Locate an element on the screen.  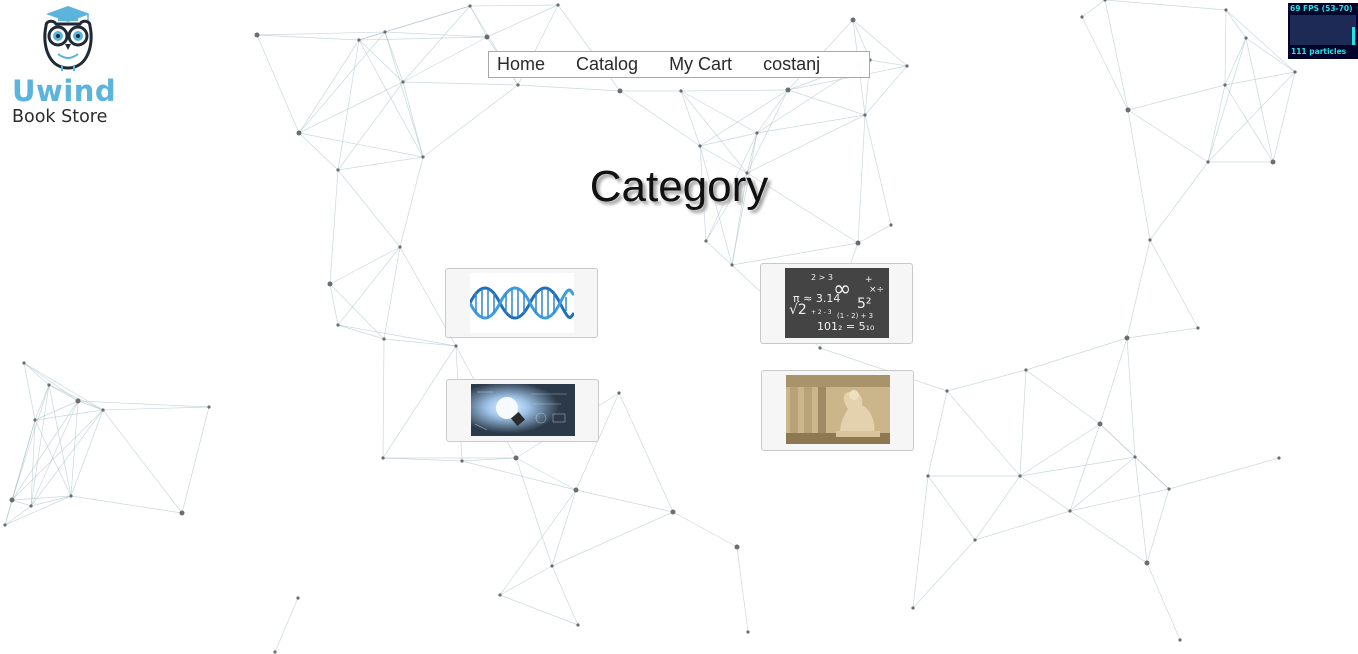
svg-text: (1 - 2) + 3 is located at coordinates (855, 316).